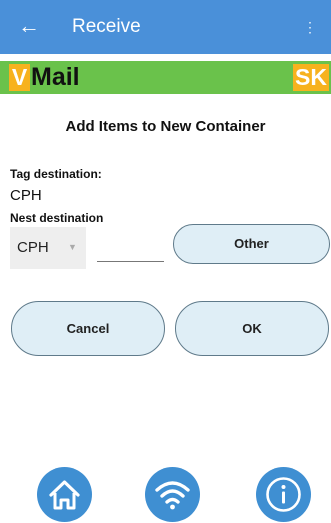 The image size is (331, 523). Describe the element at coordinates (57, 218) in the screenshot. I see `nest-destination-label: Nest destination` at that location.